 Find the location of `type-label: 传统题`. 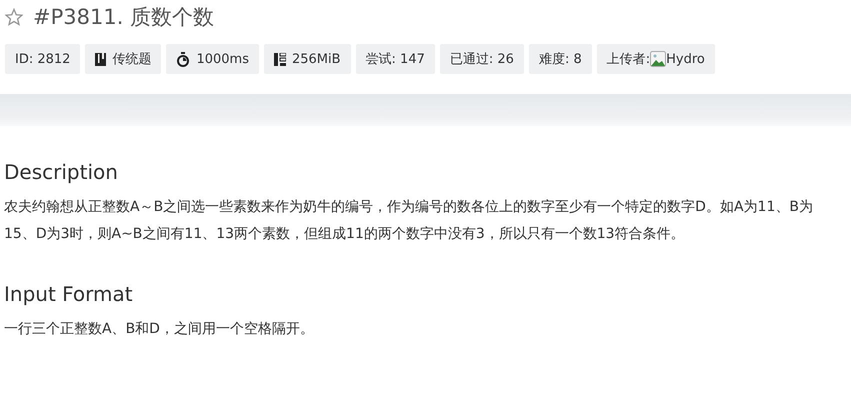

type-label: 传统题 is located at coordinates (132, 59).